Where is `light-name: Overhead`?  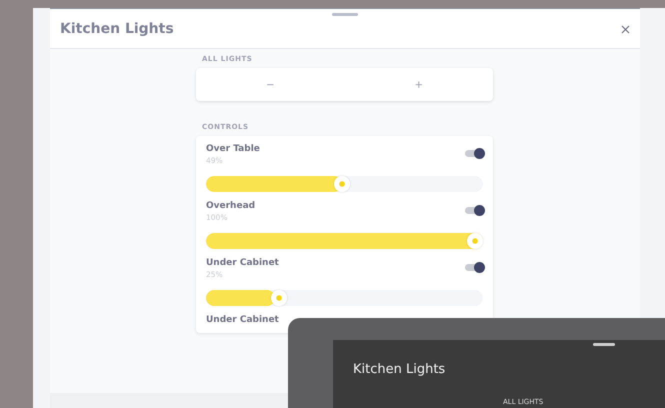 light-name: Overhead is located at coordinates (231, 206).